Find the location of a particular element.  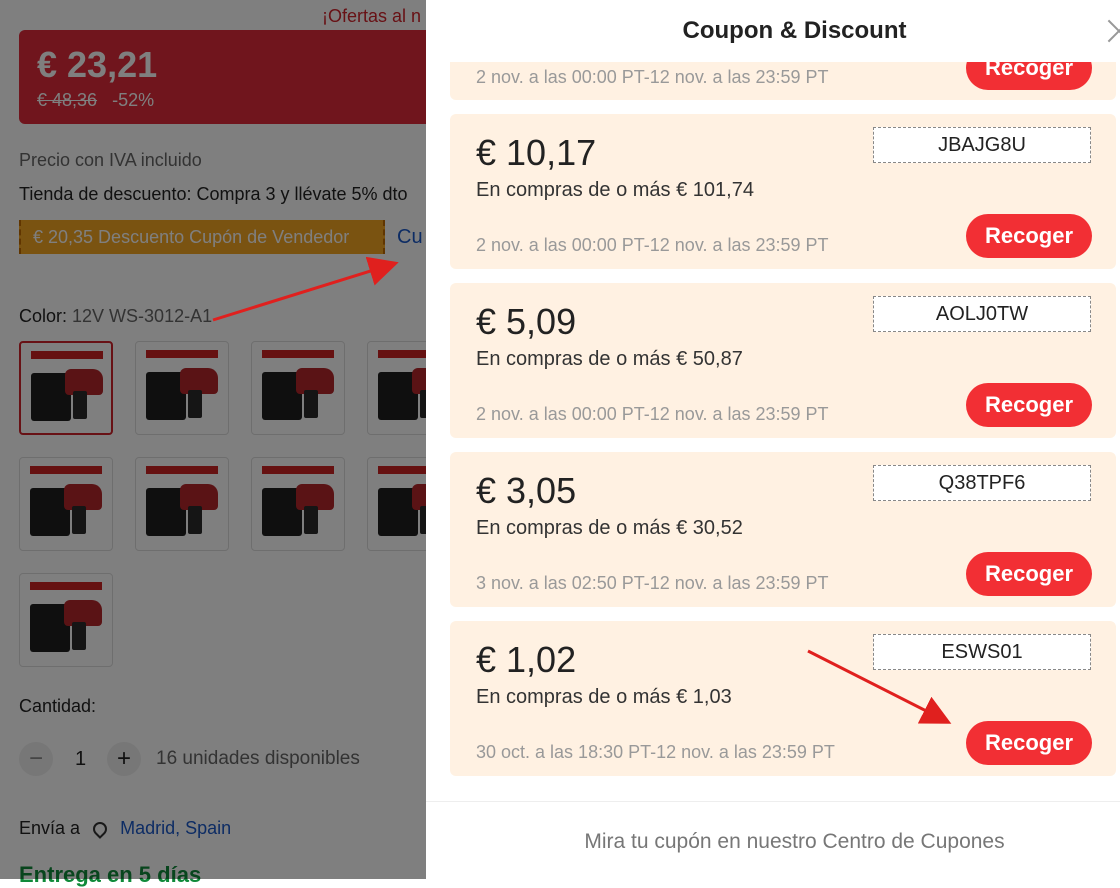

coupon-minimum: En compras de o más € 101,74 is located at coordinates (615, 190).